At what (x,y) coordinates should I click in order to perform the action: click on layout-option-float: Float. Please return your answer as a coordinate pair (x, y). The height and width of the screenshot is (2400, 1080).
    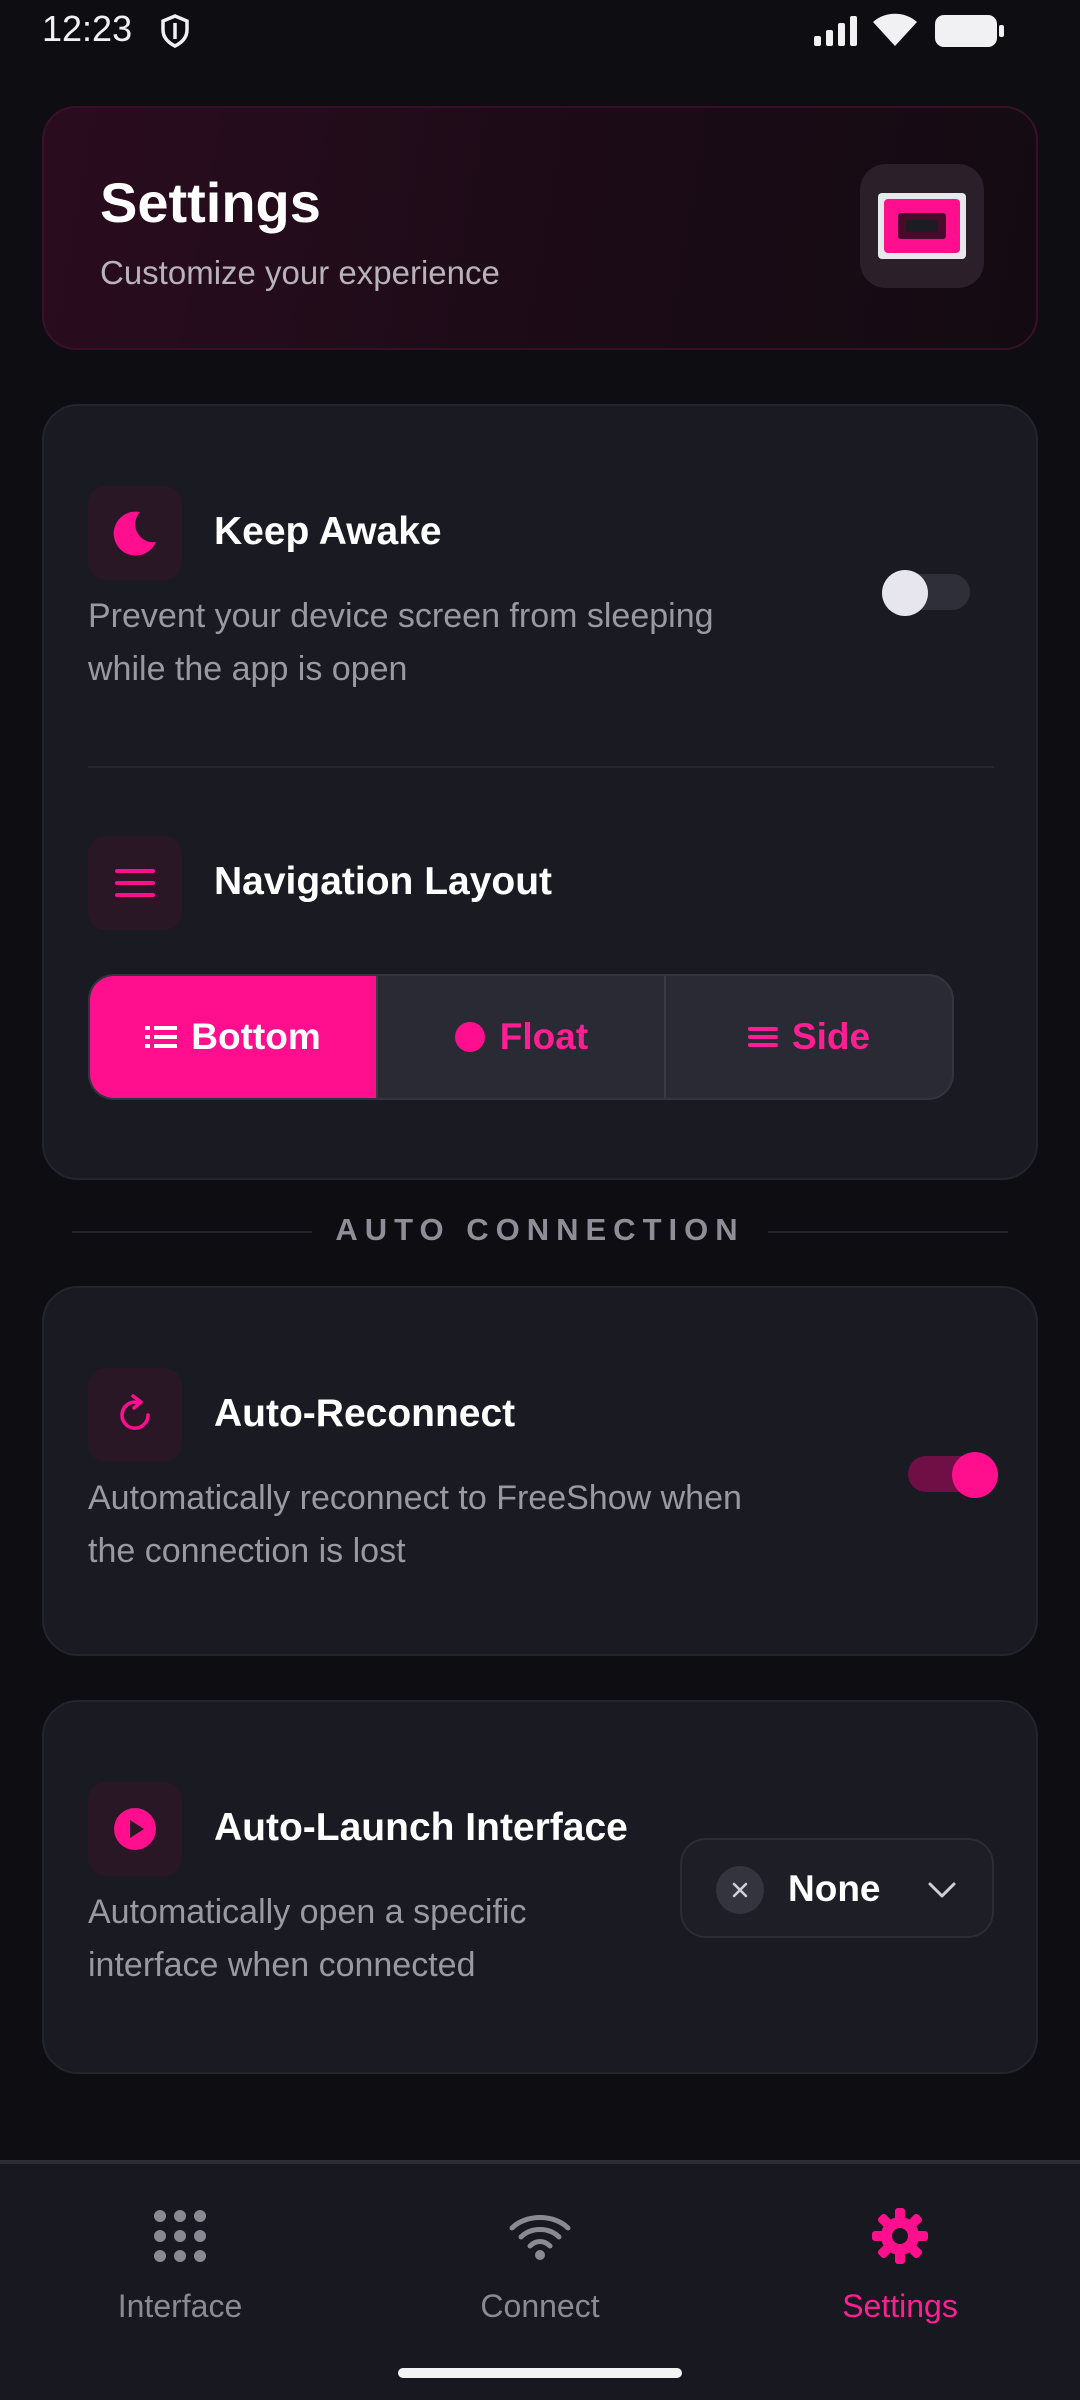
    Looking at the image, I should click on (520, 1037).